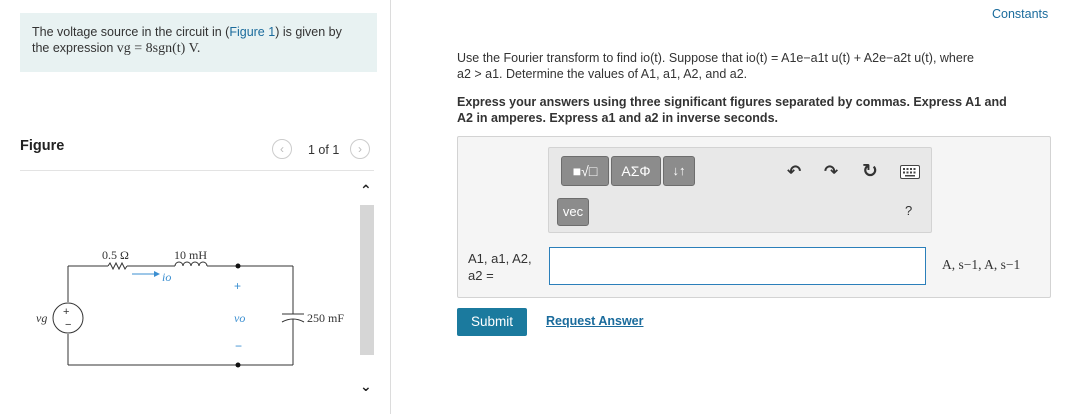  What do you see at coordinates (42, 146) in the screenshot?
I see `figure-heading: Figure` at bounding box center [42, 146].